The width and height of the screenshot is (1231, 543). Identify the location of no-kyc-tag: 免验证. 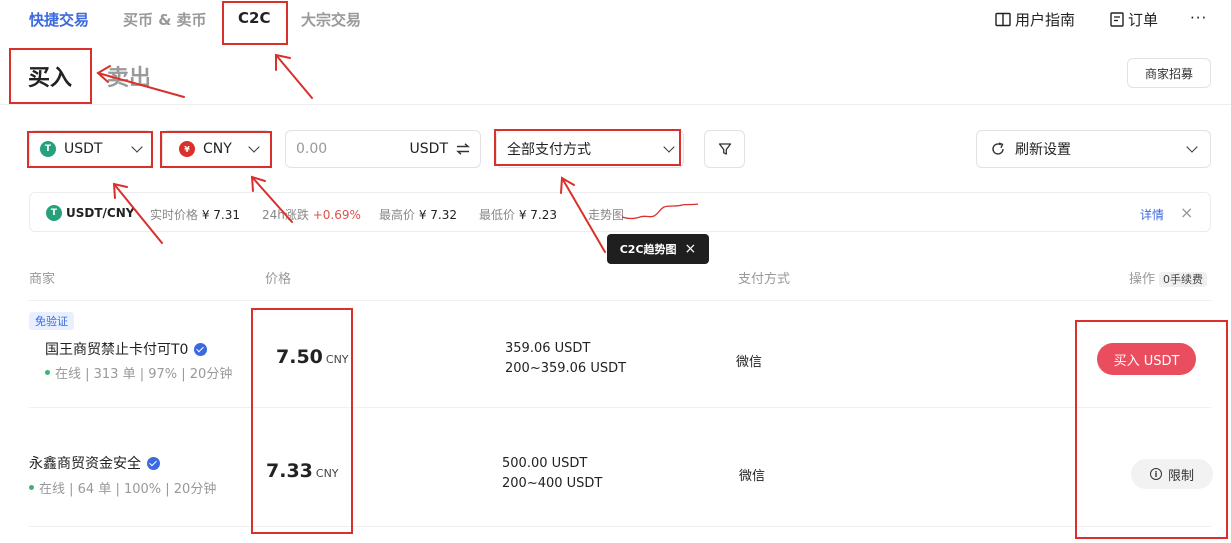
(51, 321).